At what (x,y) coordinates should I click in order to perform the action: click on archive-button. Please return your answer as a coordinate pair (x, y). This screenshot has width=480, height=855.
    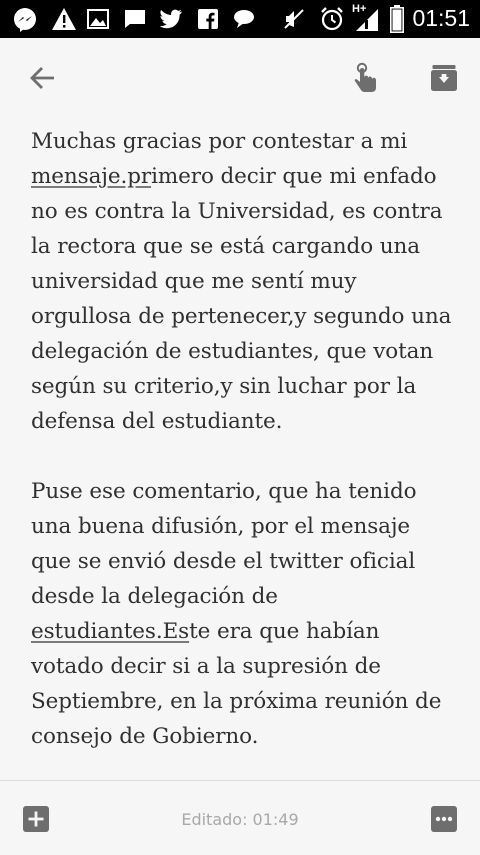
    Looking at the image, I should click on (444, 80).